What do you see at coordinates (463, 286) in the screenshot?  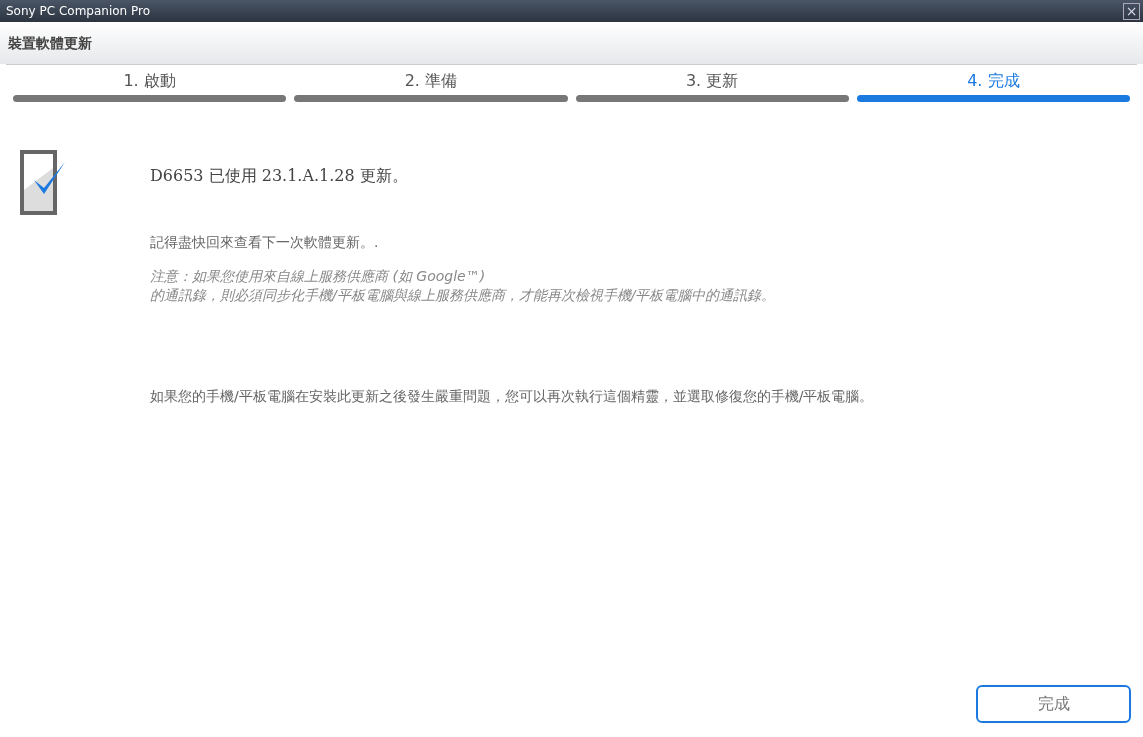 I see `note-text: 注意：如果您使用來自線上服務供應商 (如 Google™) 的通訊錄，則必須同步化手機/平板電腦與線上服務供應商，才能再次檢視手機/平板電腦中的通訊錄。` at bounding box center [463, 286].